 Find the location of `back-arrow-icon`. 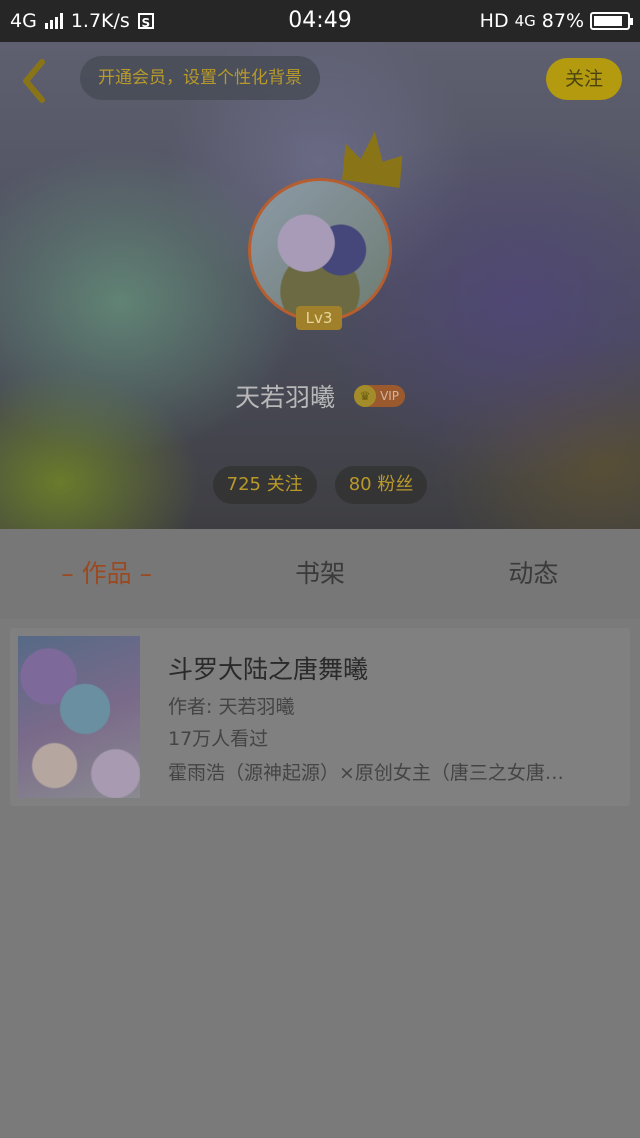

back-arrow-icon is located at coordinates (34, 81).